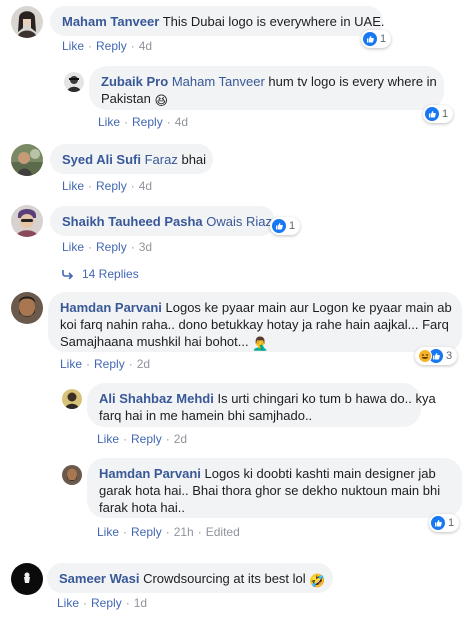  Describe the element at coordinates (273, 21) in the screenshot. I see `comment-text: This Dubai logo is everywhere in UAE.` at that location.